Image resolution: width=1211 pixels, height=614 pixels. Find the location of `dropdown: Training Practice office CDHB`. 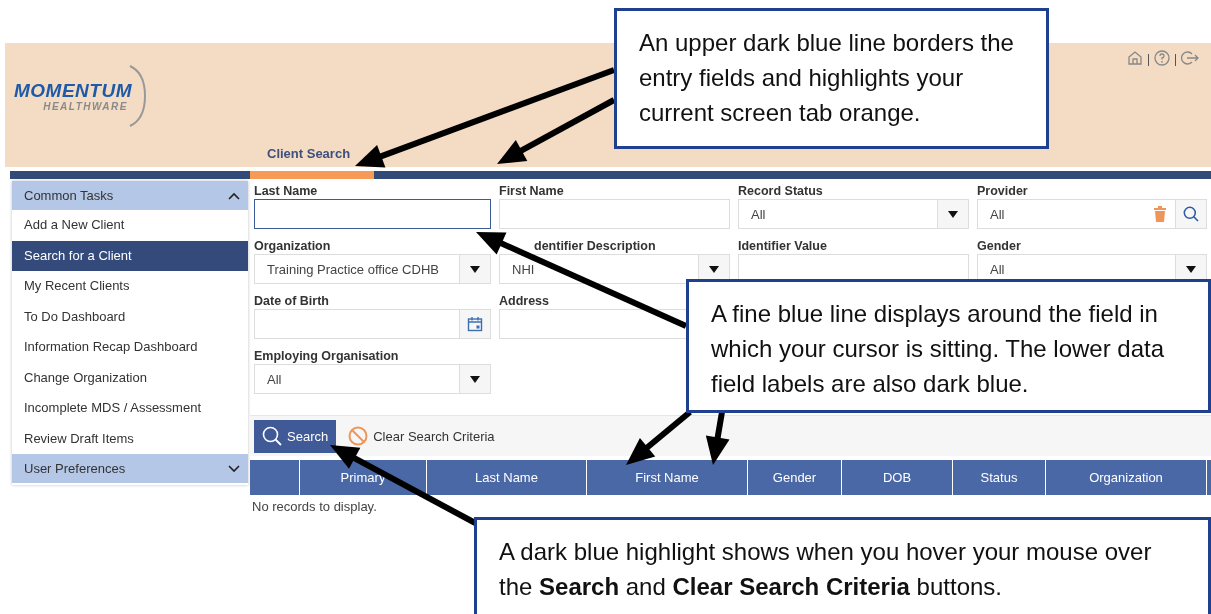

dropdown: Training Practice office CDHB is located at coordinates (372, 269).